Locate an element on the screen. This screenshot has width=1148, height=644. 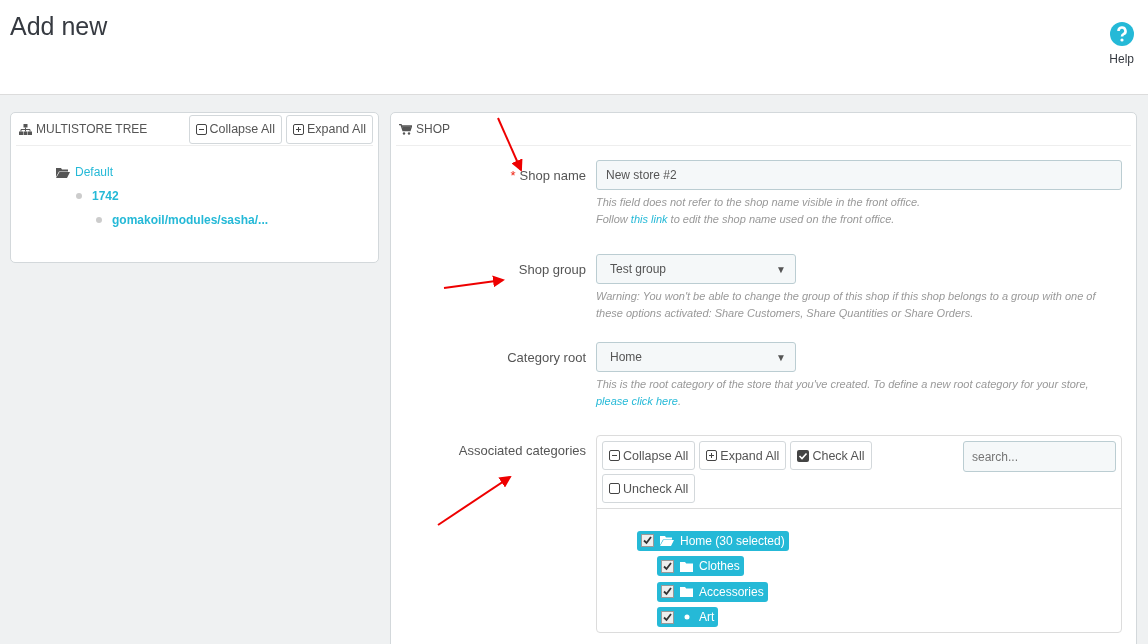
help-text: Warning: You won't be able to change the group of this shop if this shop belongs to a group with one of these options activated: Share Customers, Share Quantities or Share Orders. is located at coordinates (847, 305).